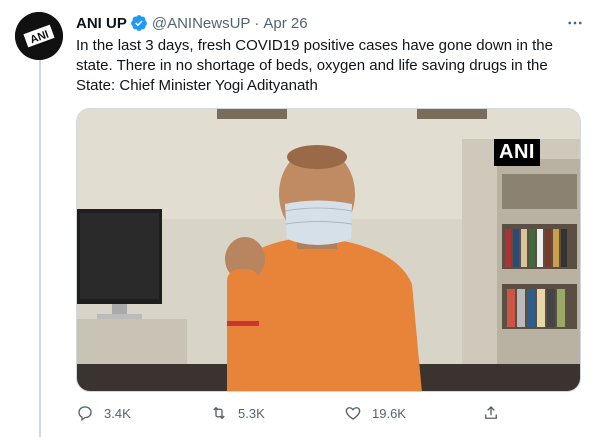  I want to click on retweet-icon, so click(219, 413).